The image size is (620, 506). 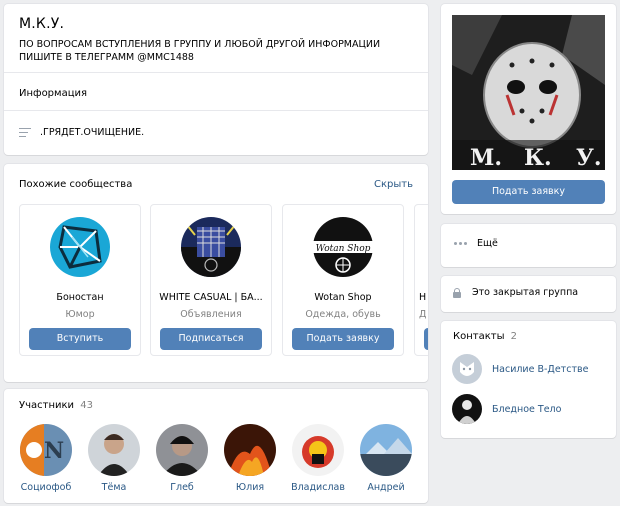 I want to click on closed-group-row: Это закрытая группа, so click(x=515, y=292).